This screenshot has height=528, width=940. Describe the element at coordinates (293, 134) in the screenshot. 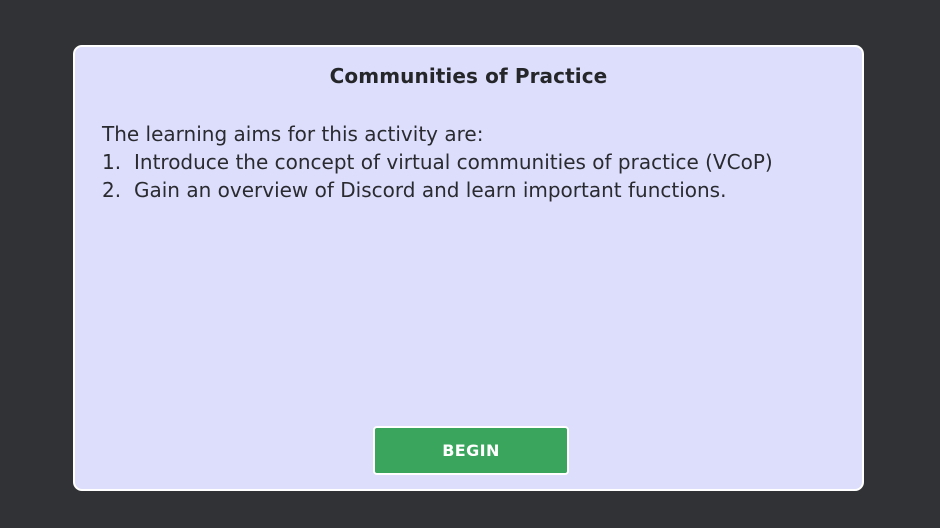

I see `learning-aims-intro: The learning aims for this activity are:` at that location.